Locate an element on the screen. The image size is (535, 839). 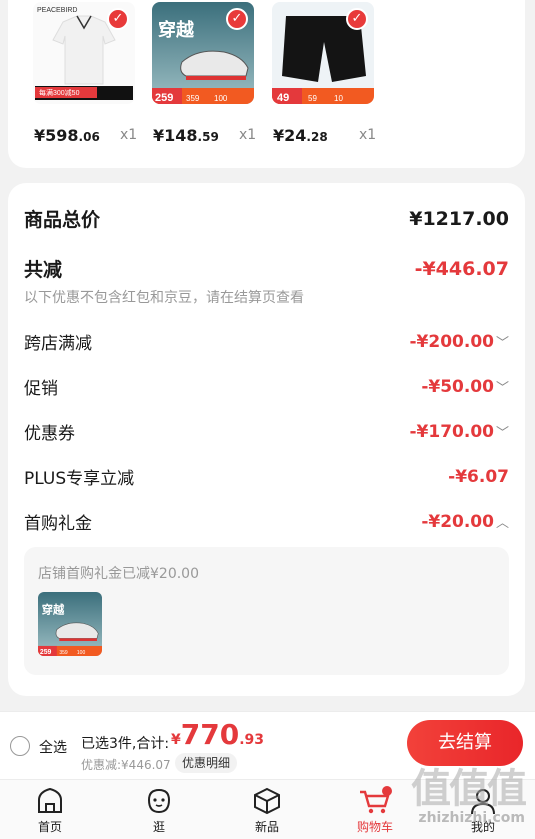
cube-icon is located at coordinates (267, 801).